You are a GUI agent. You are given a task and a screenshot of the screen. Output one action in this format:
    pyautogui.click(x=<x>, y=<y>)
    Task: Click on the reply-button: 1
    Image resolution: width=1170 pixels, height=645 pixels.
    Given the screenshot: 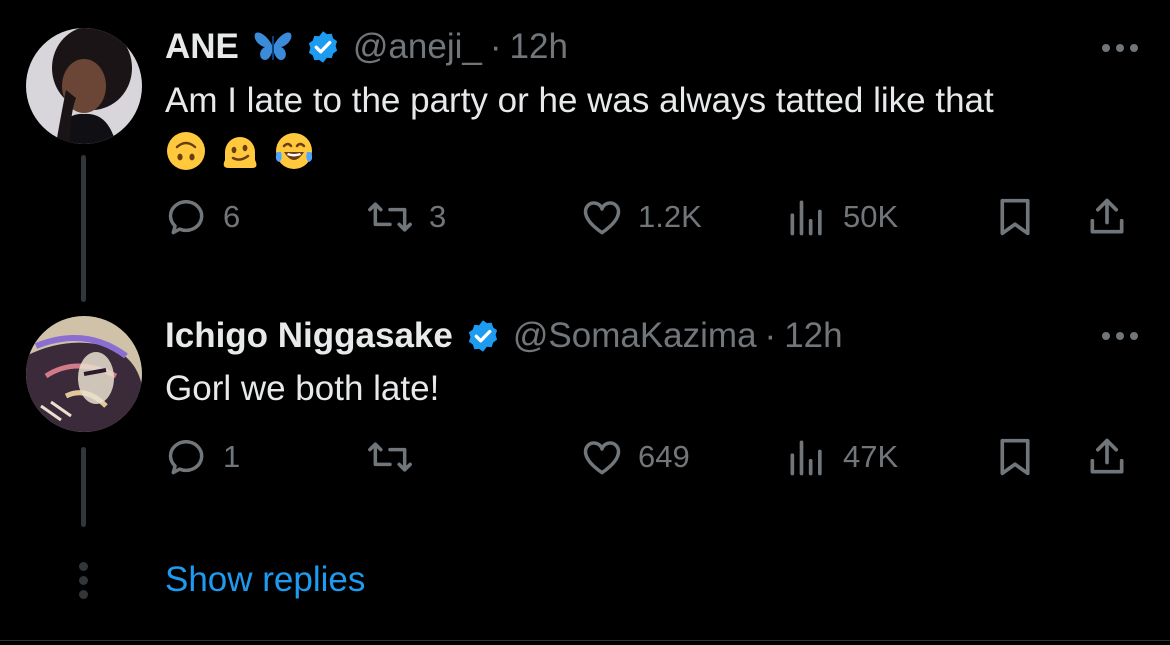 What is the action you would take?
    pyautogui.click(x=202, y=457)
    